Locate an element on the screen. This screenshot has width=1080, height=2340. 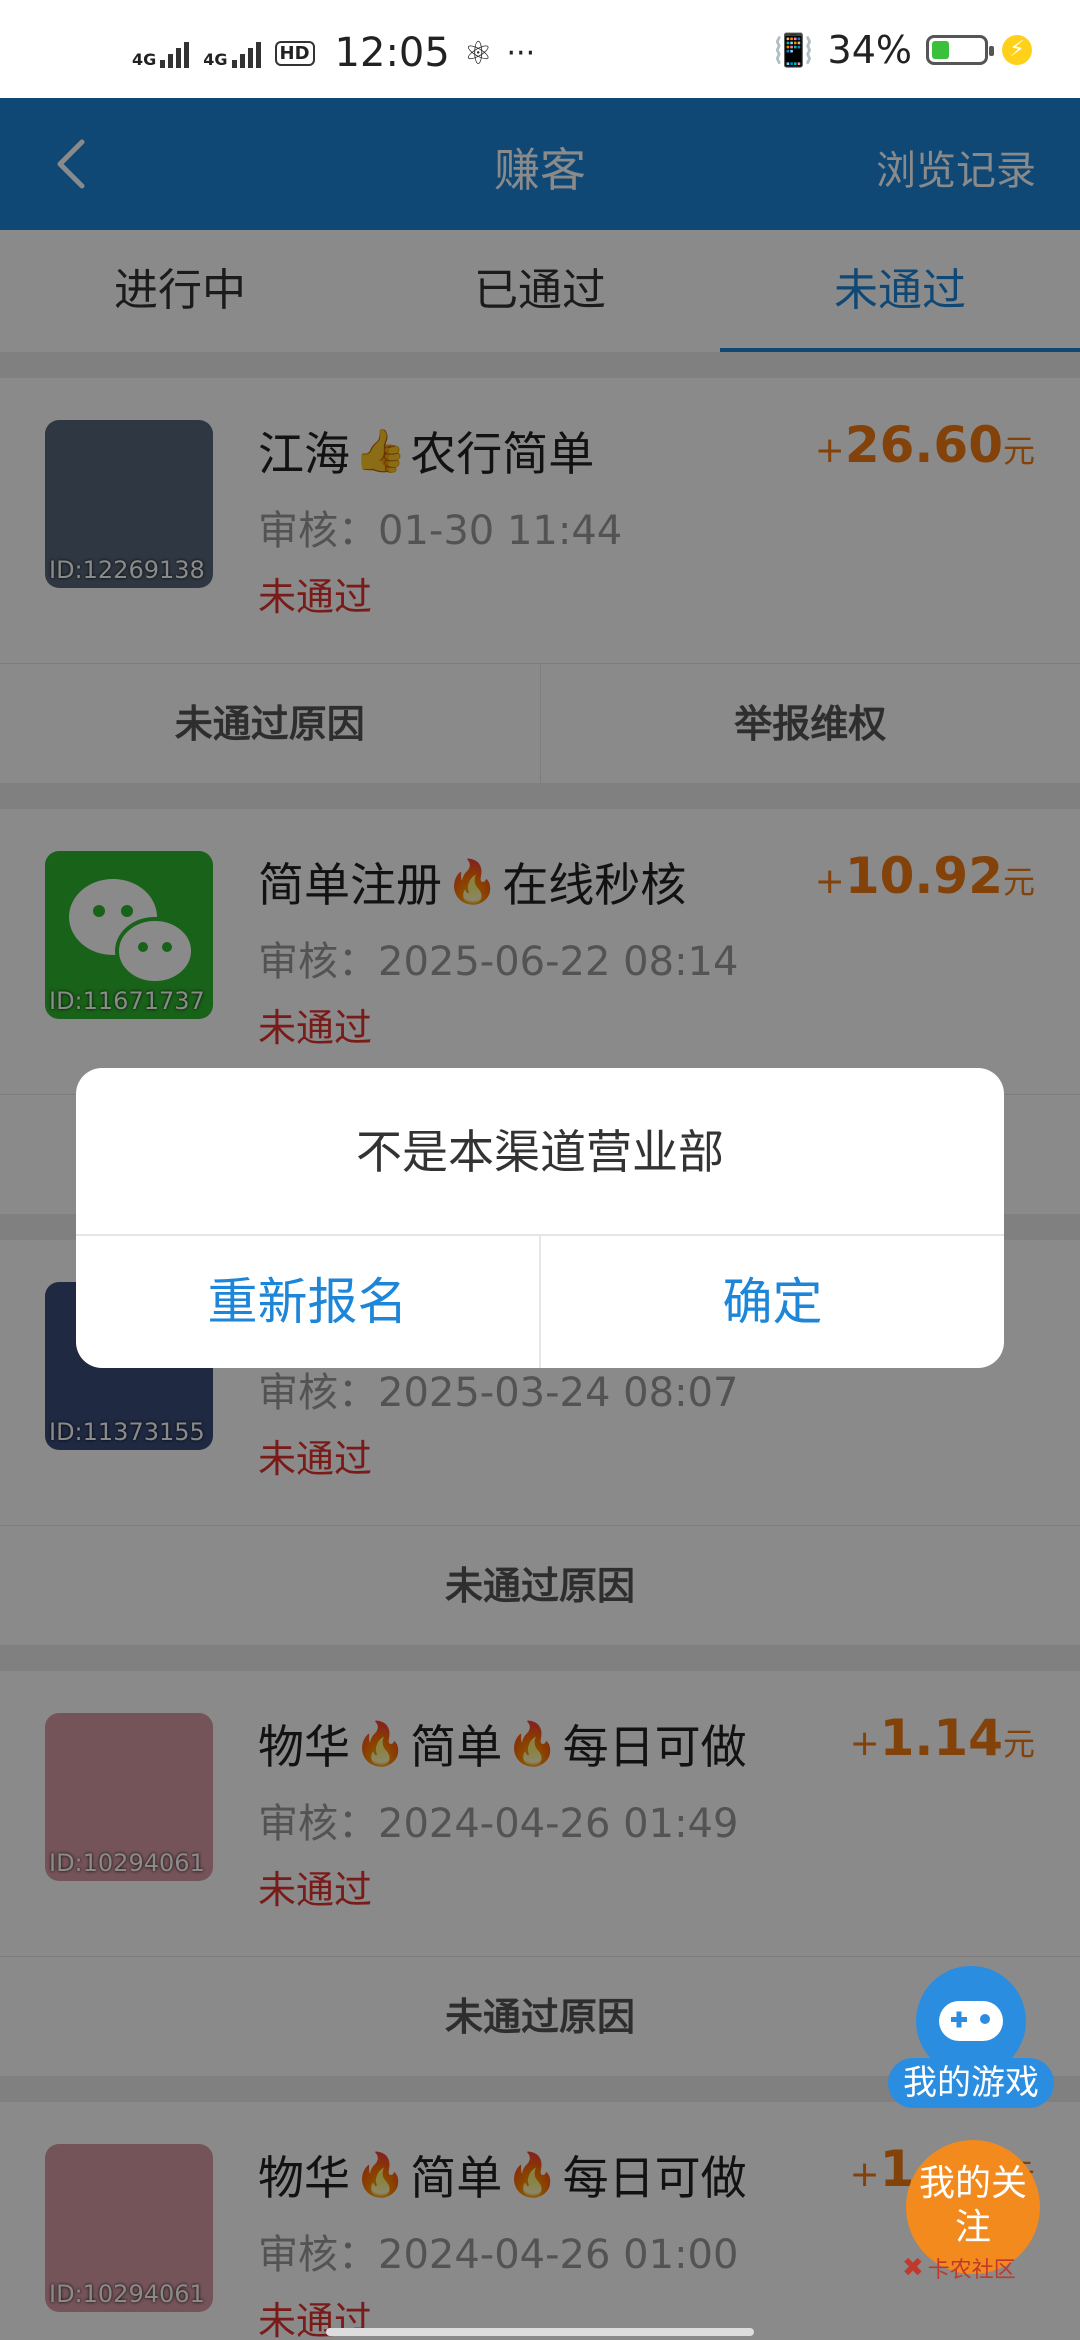
watermark: ✖ 卡农社区 is located at coordinates (959, 2268).